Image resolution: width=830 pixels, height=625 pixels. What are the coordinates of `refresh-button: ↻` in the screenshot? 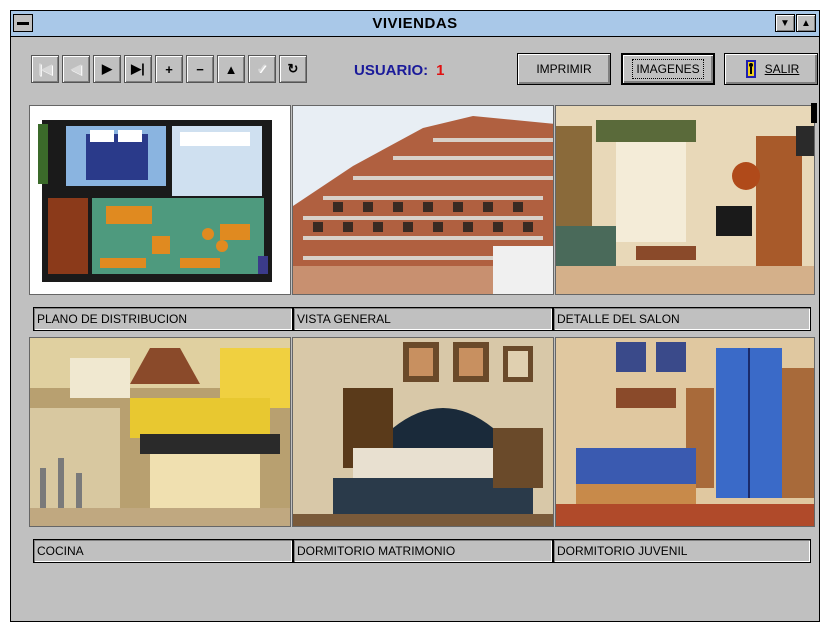 It's located at (293, 69).